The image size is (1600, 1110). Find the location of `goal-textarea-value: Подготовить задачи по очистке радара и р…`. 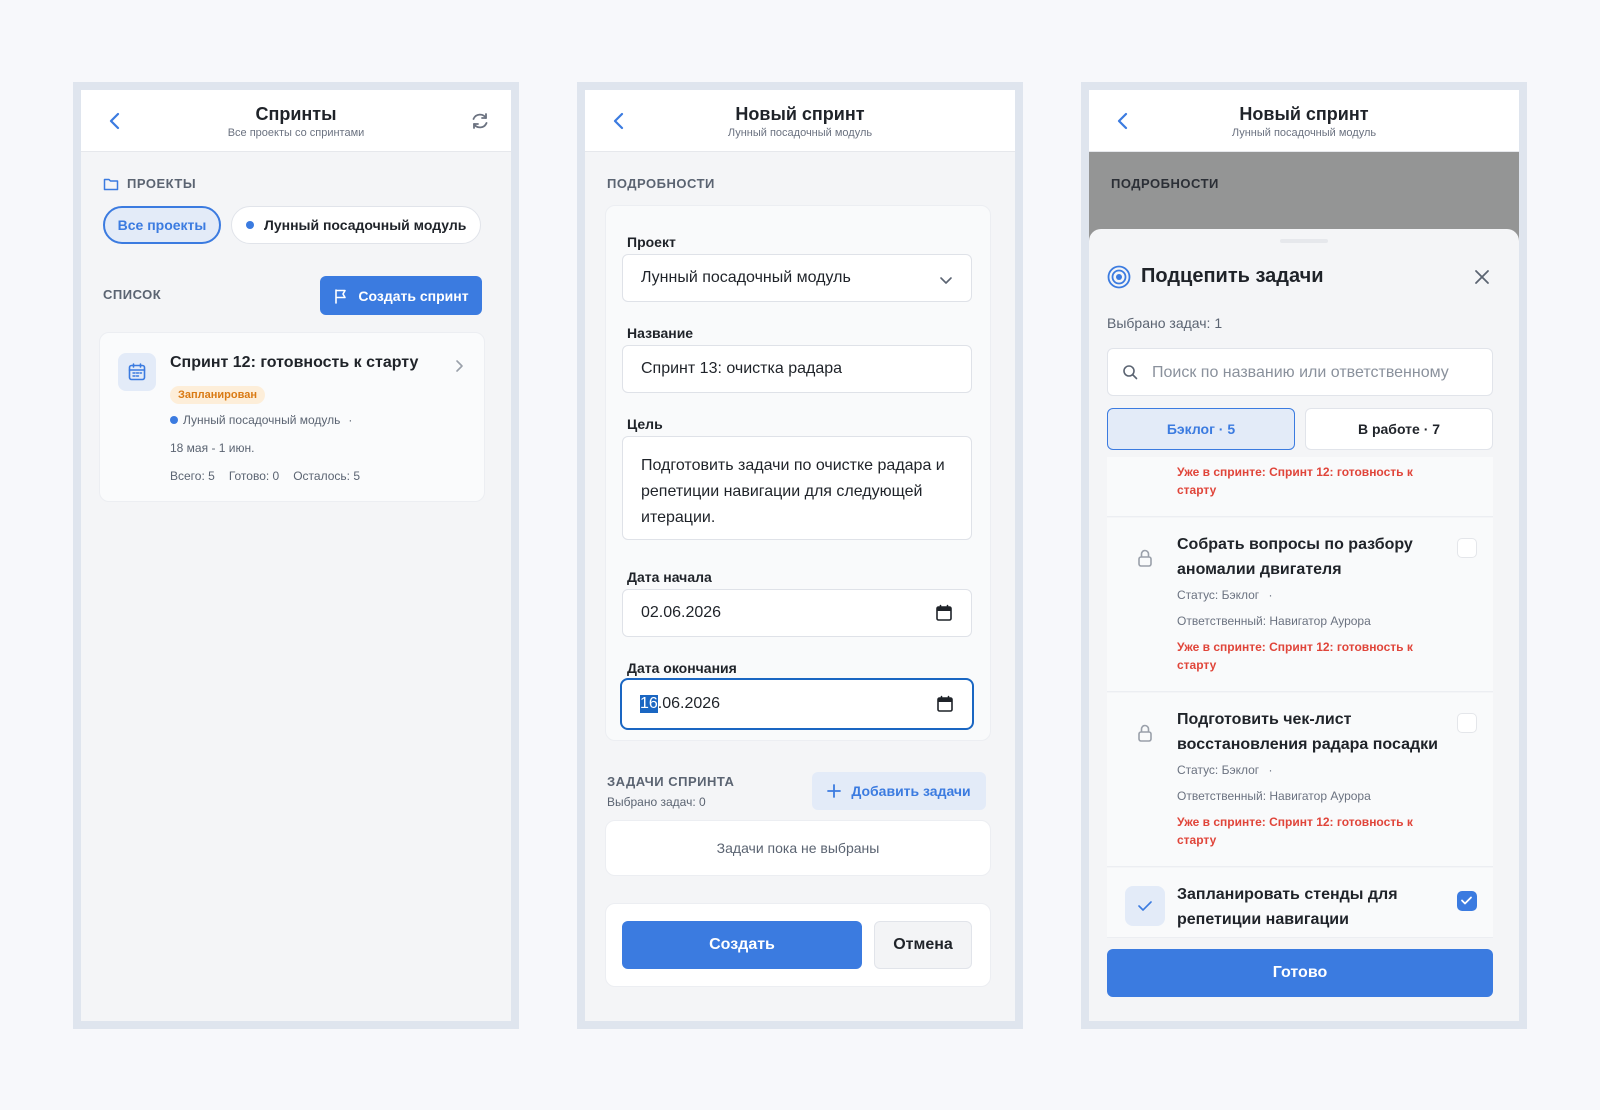

goal-textarea-value: Подготовить задачи по очистке радара и р… is located at coordinates (793, 491).